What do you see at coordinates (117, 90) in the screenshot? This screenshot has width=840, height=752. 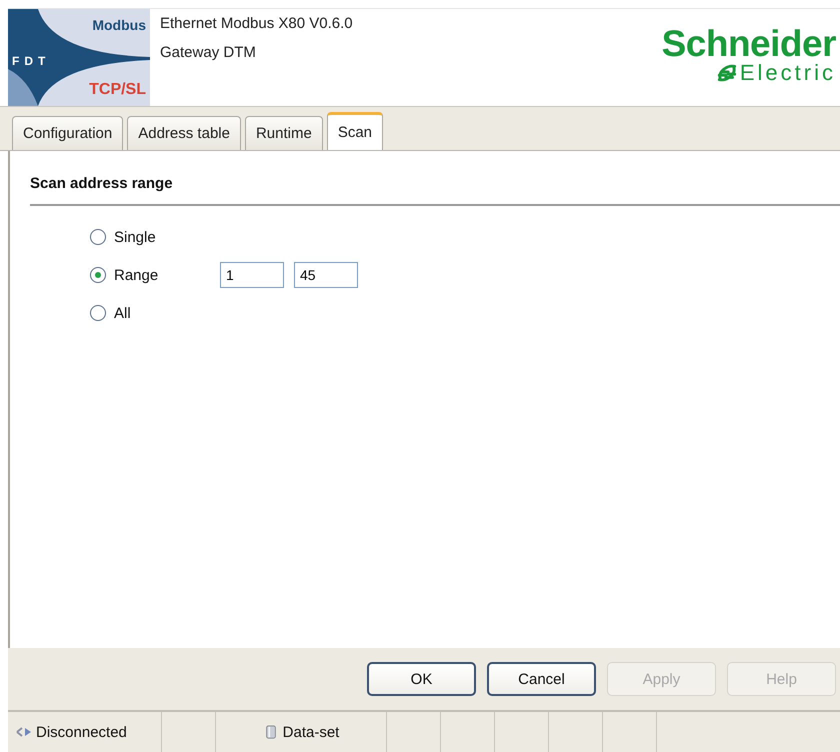 I see `logo-text: TCP/SL` at bounding box center [117, 90].